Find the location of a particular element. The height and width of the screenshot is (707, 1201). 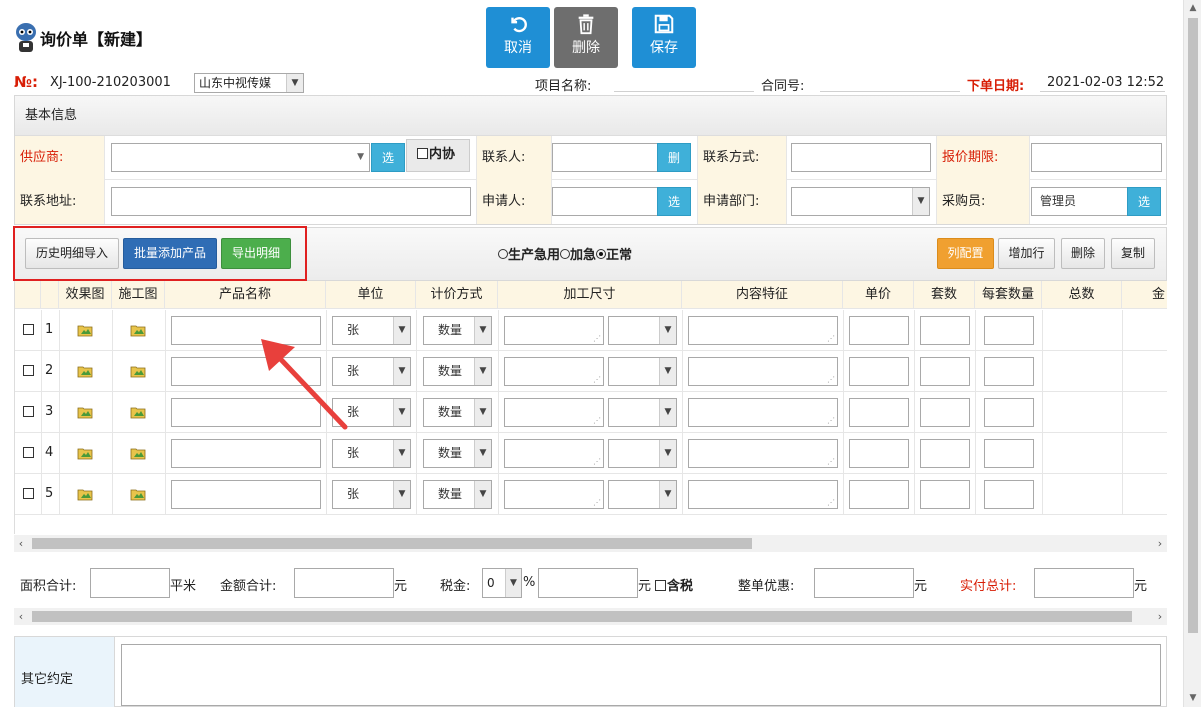

quote-deadline-input is located at coordinates (1096, 157).